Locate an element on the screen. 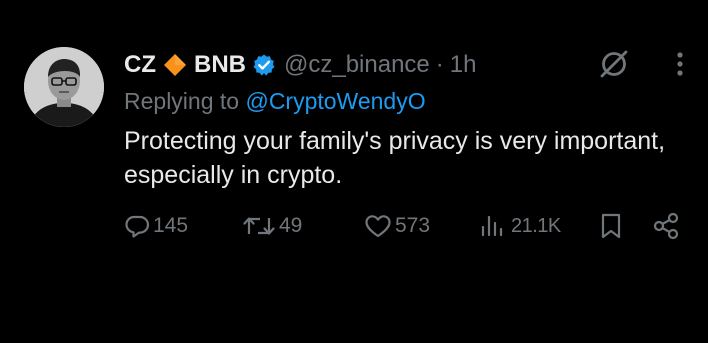  author-display-name: CZ is located at coordinates (140, 65).